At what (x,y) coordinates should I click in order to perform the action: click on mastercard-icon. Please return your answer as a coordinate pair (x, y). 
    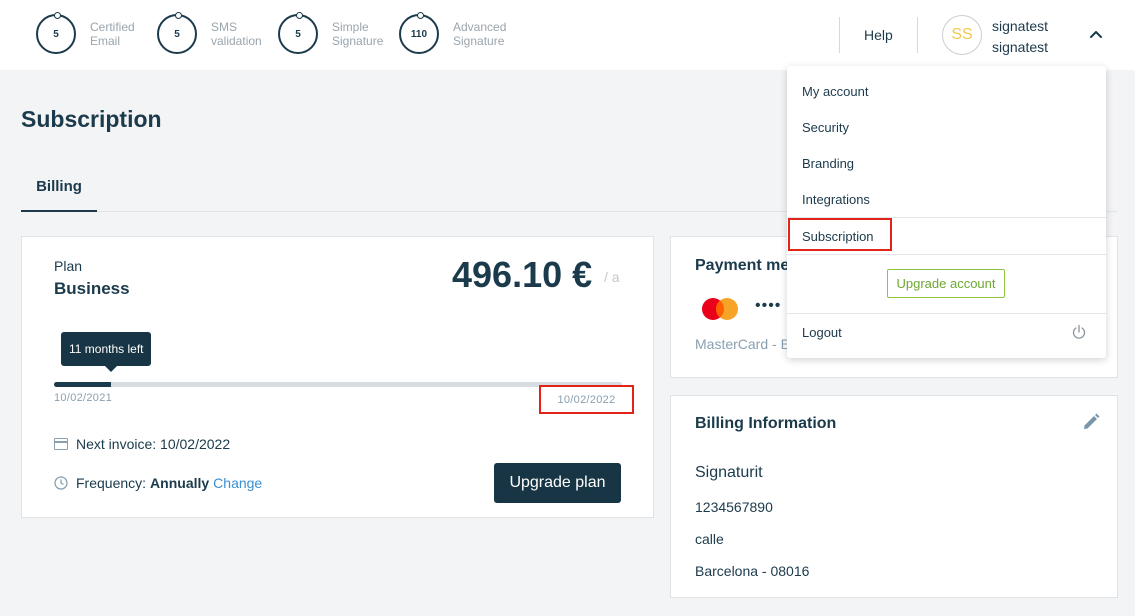
    Looking at the image, I should click on (720, 309).